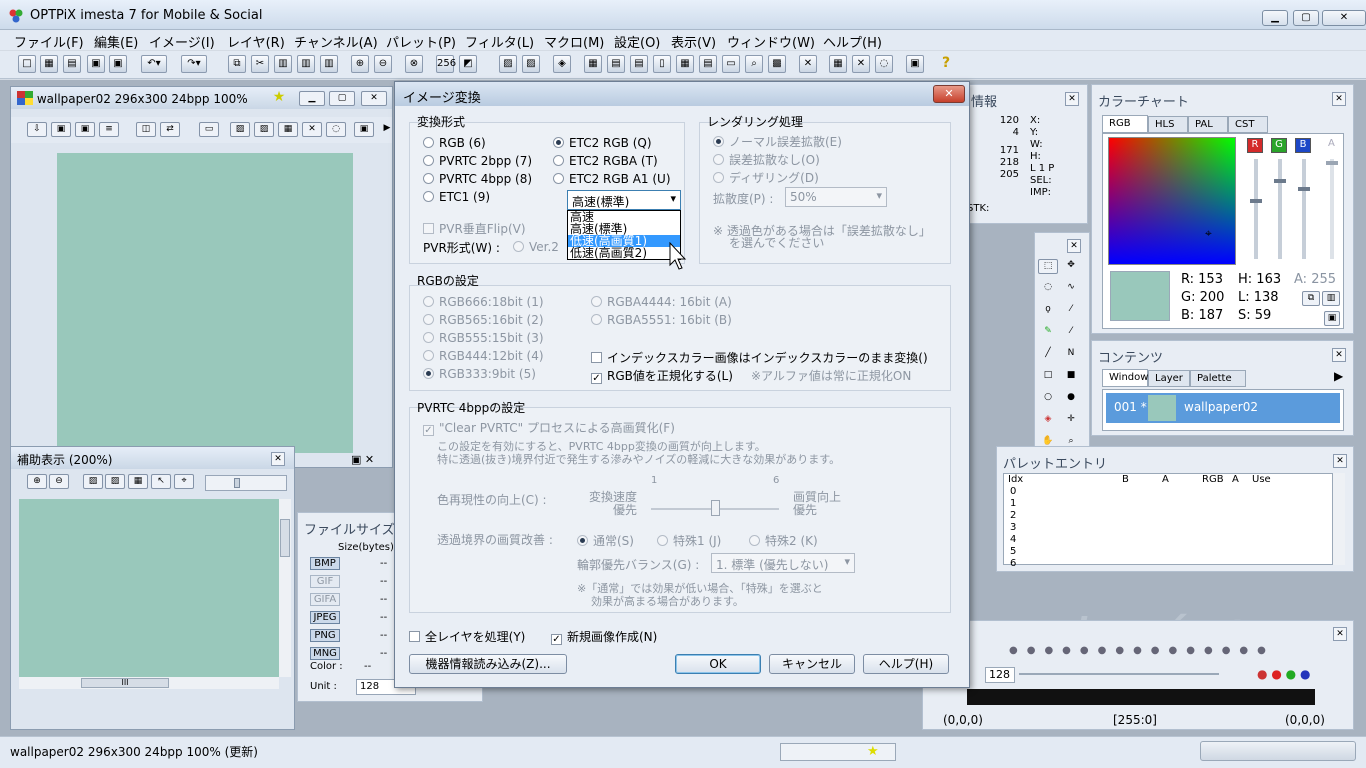 Image resolution: width=1366 pixels, height=768 pixels. I want to click on save-as-icon: ▣, so click(118, 64).